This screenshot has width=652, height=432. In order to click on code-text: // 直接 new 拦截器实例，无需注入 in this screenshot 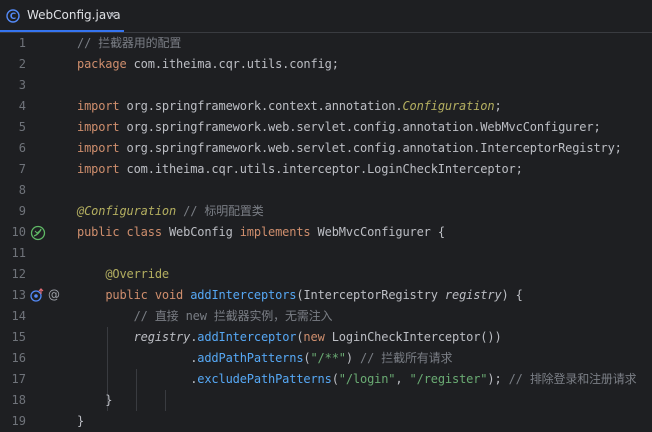, I will do `click(205, 316)`.